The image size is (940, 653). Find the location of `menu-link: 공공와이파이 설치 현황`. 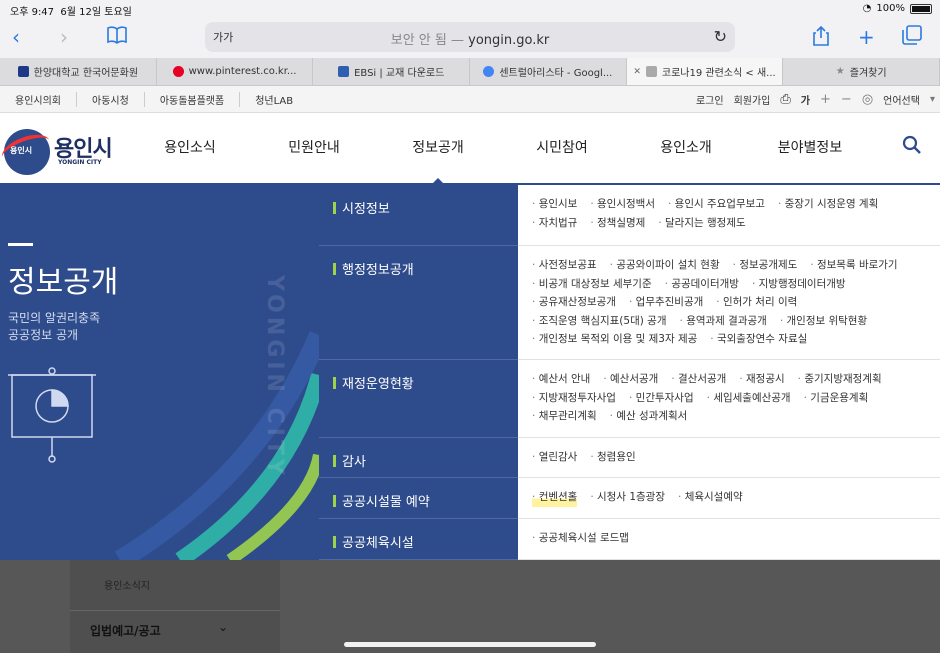

menu-link: 공공와이파이 설치 현황 is located at coordinates (664, 265).